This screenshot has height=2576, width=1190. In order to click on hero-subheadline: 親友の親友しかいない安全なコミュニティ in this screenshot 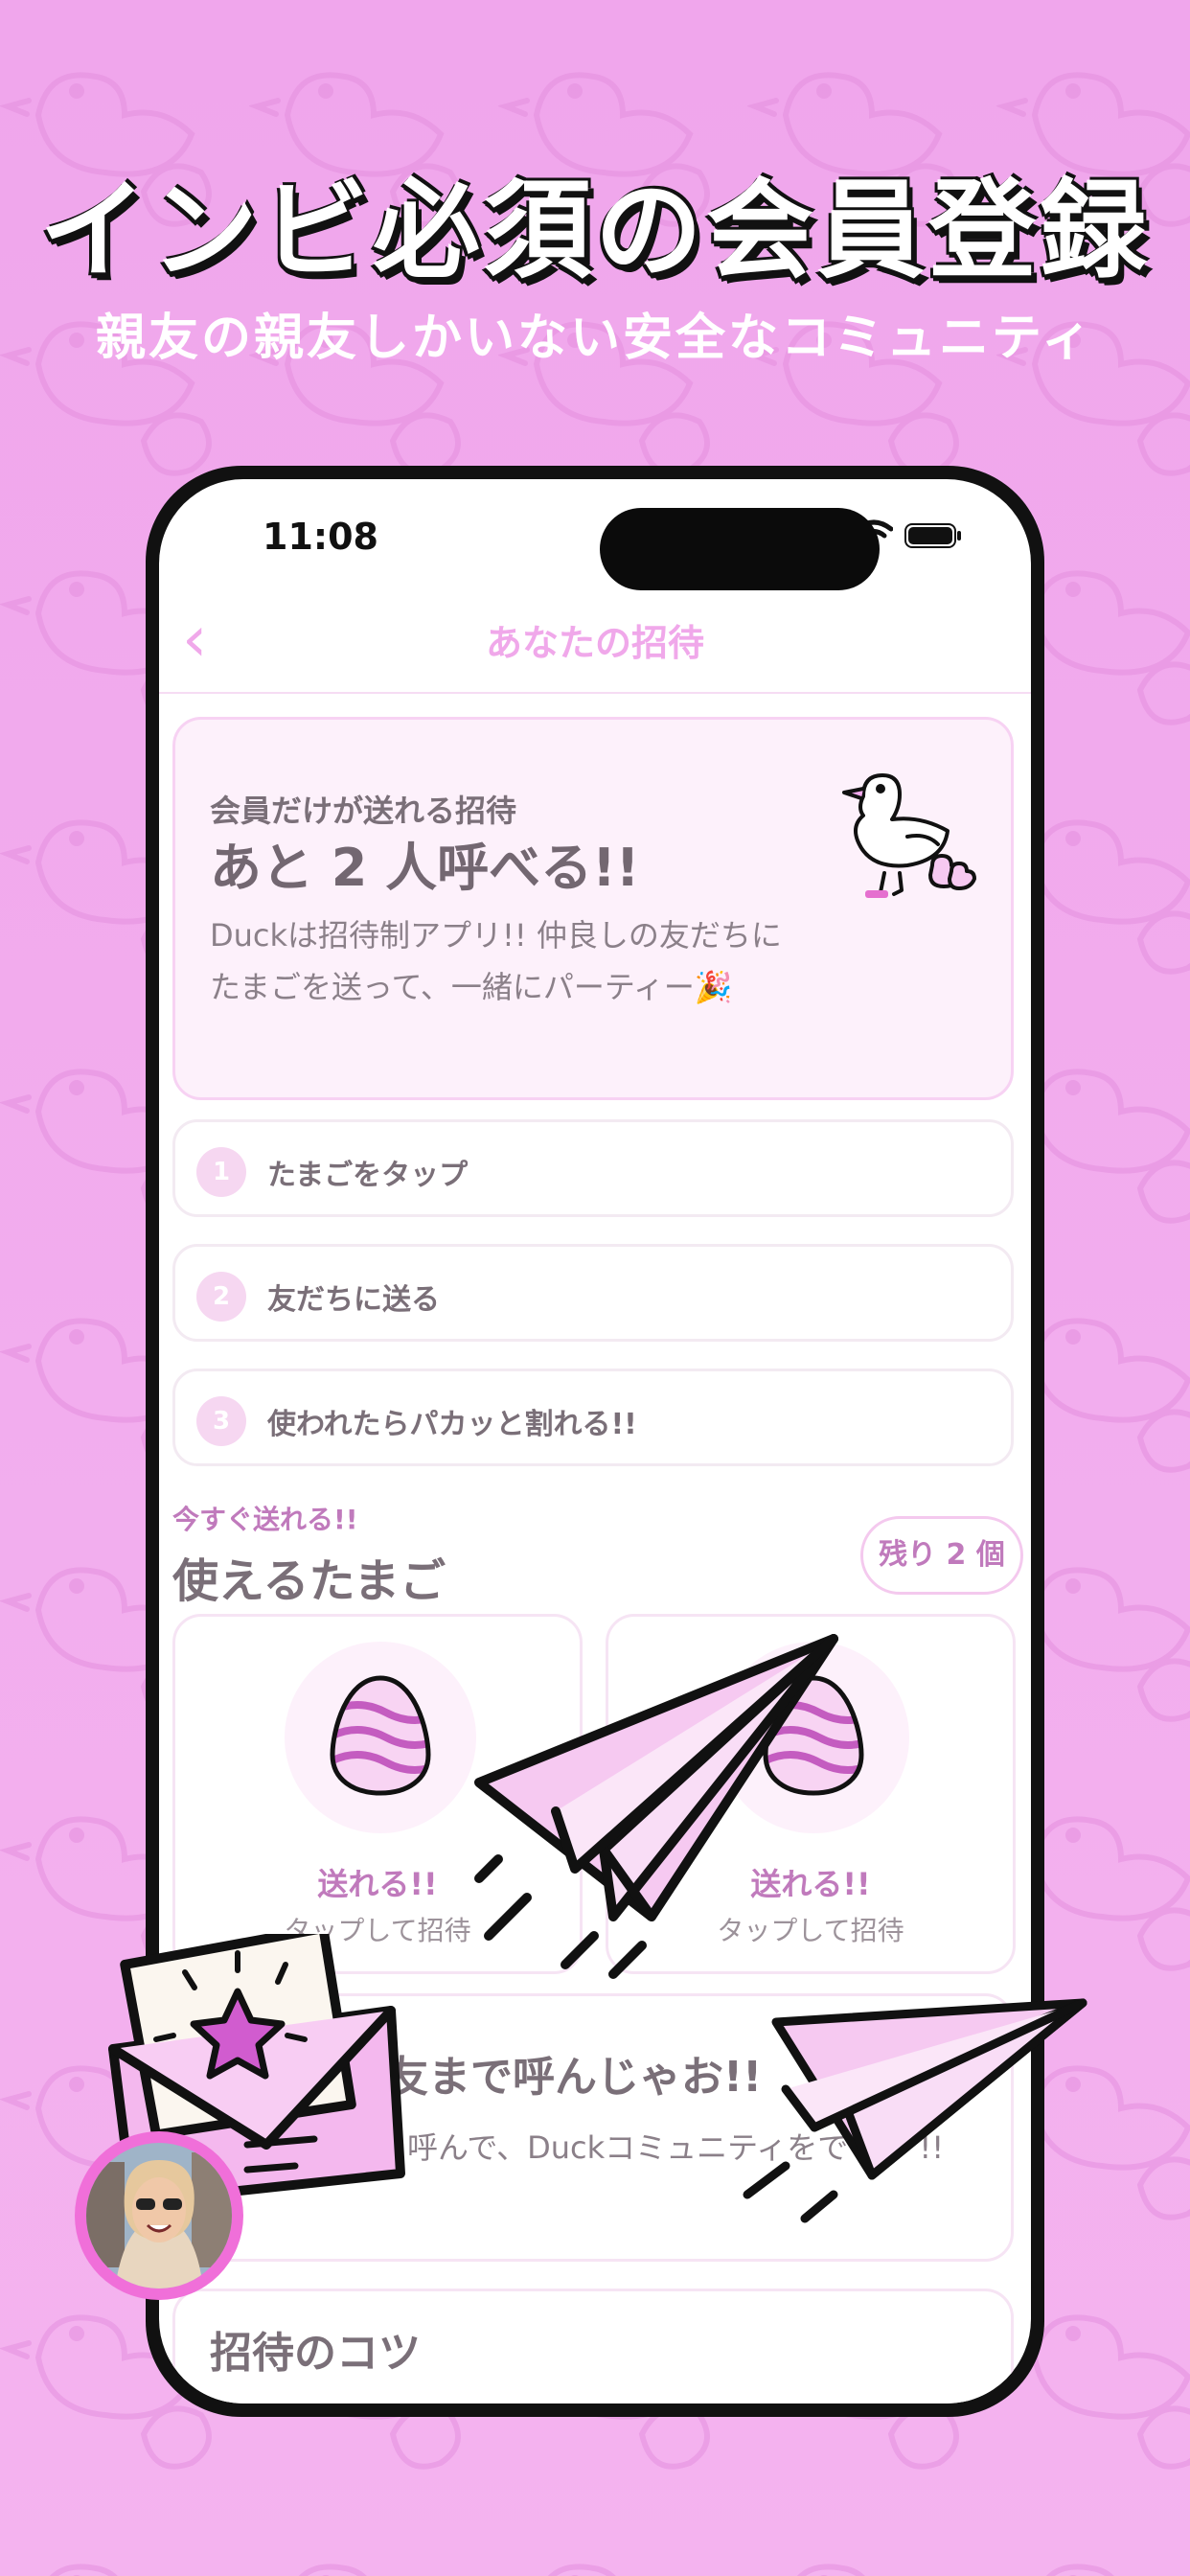, I will do `click(595, 338)`.